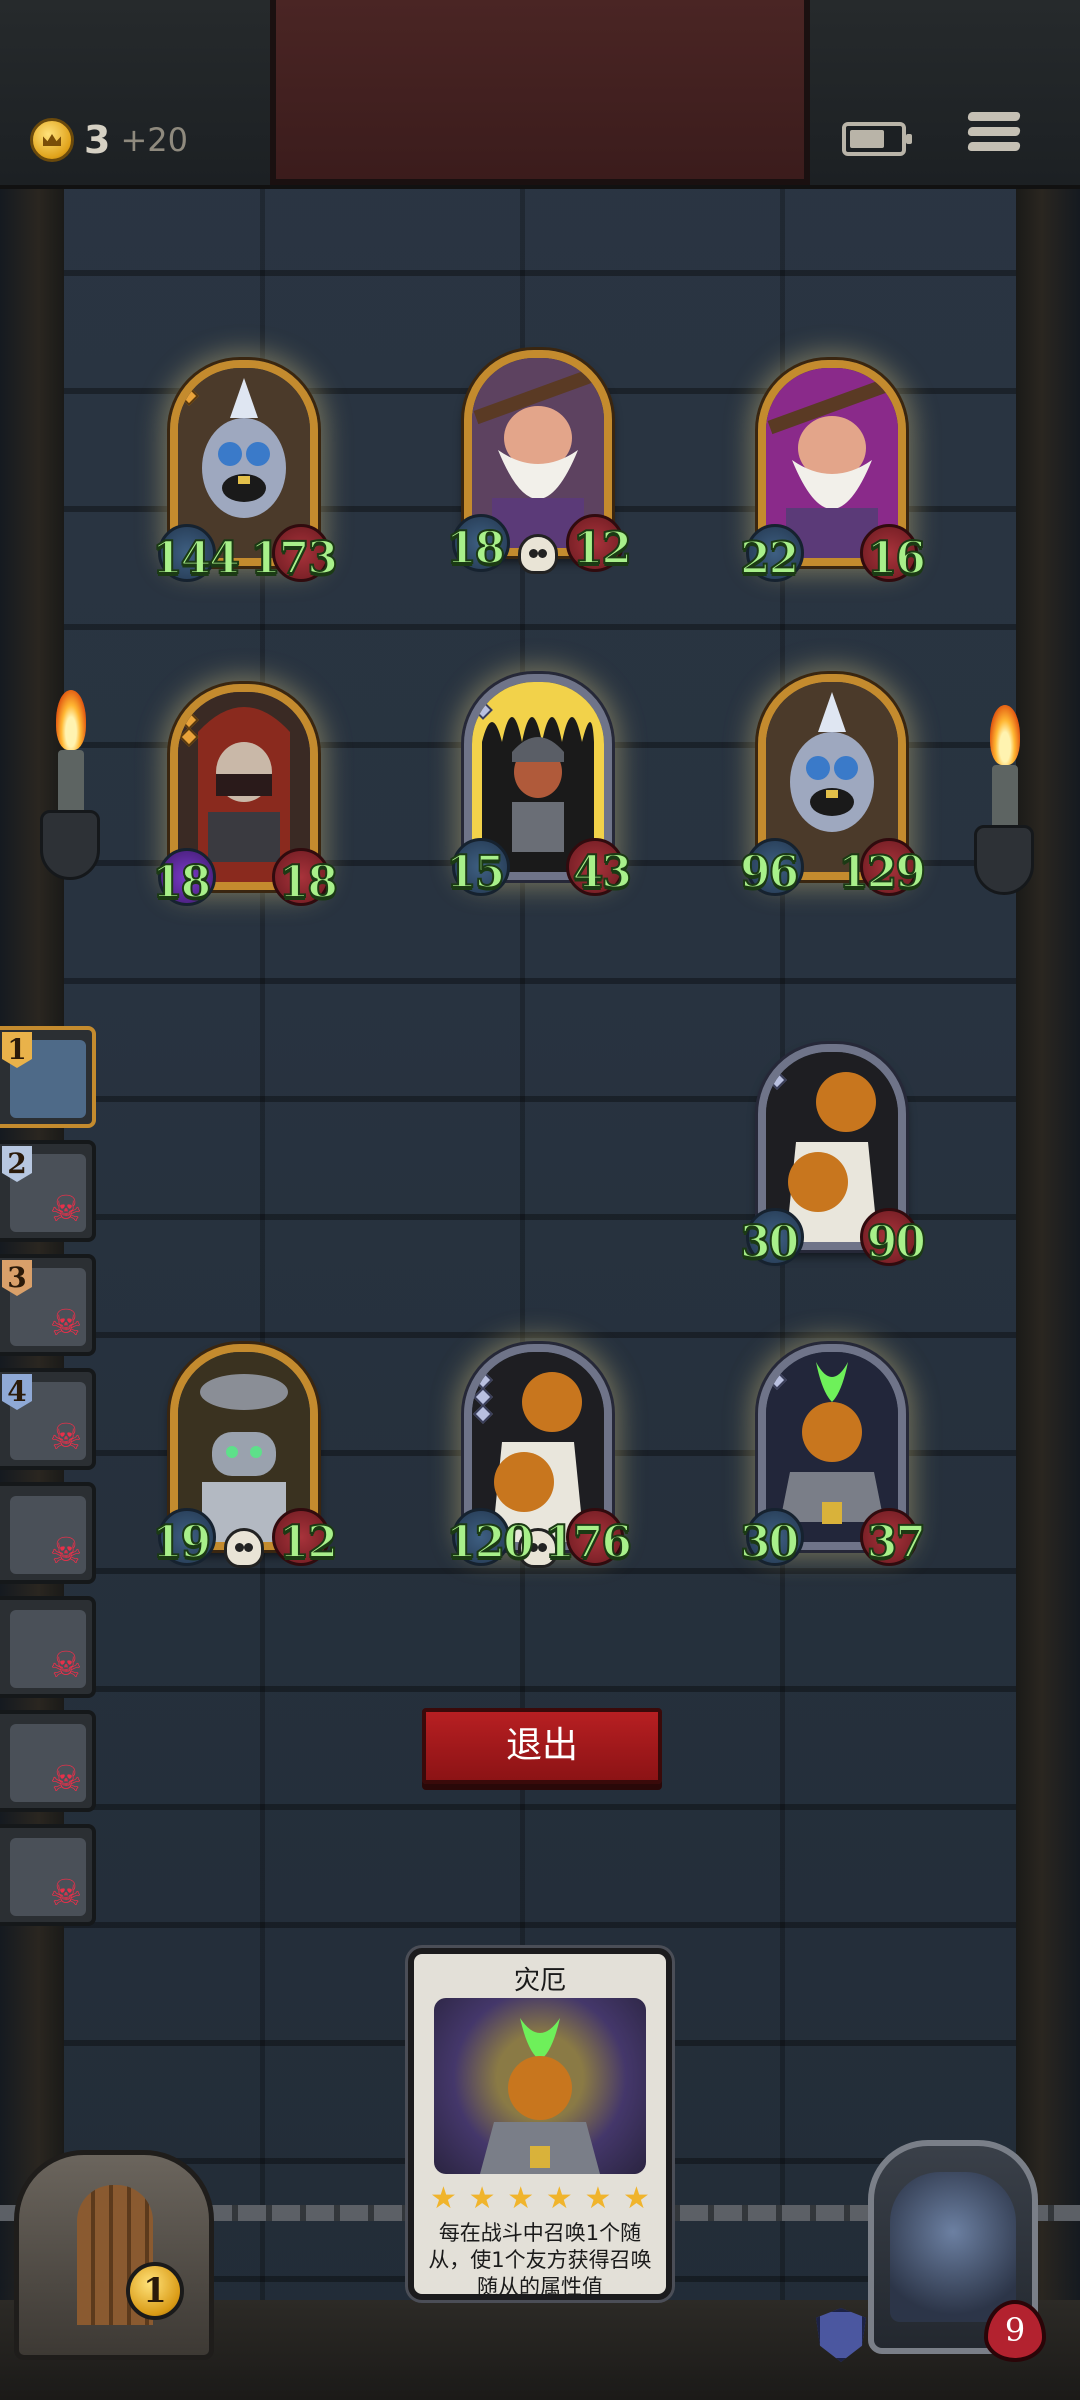 This screenshot has height=2400, width=1080. What do you see at coordinates (896, 558) in the screenshot?
I see `minion-health: 16` at bounding box center [896, 558].